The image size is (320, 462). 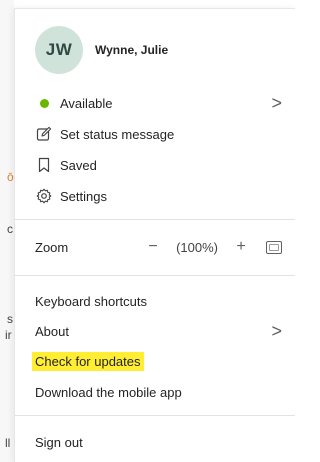 What do you see at coordinates (8, 335) in the screenshot?
I see `background-text: ir` at bounding box center [8, 335].